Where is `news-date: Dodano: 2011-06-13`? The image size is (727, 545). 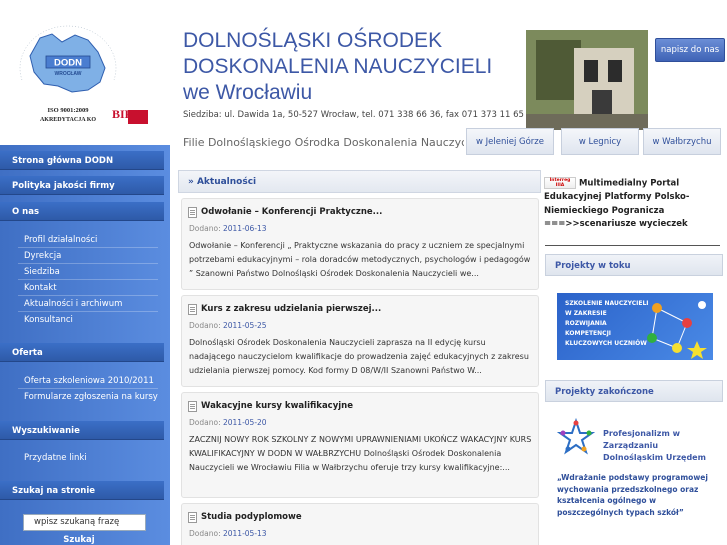
news-date: Dodano: 2011-06-13 is located at coordinates (228, 228).